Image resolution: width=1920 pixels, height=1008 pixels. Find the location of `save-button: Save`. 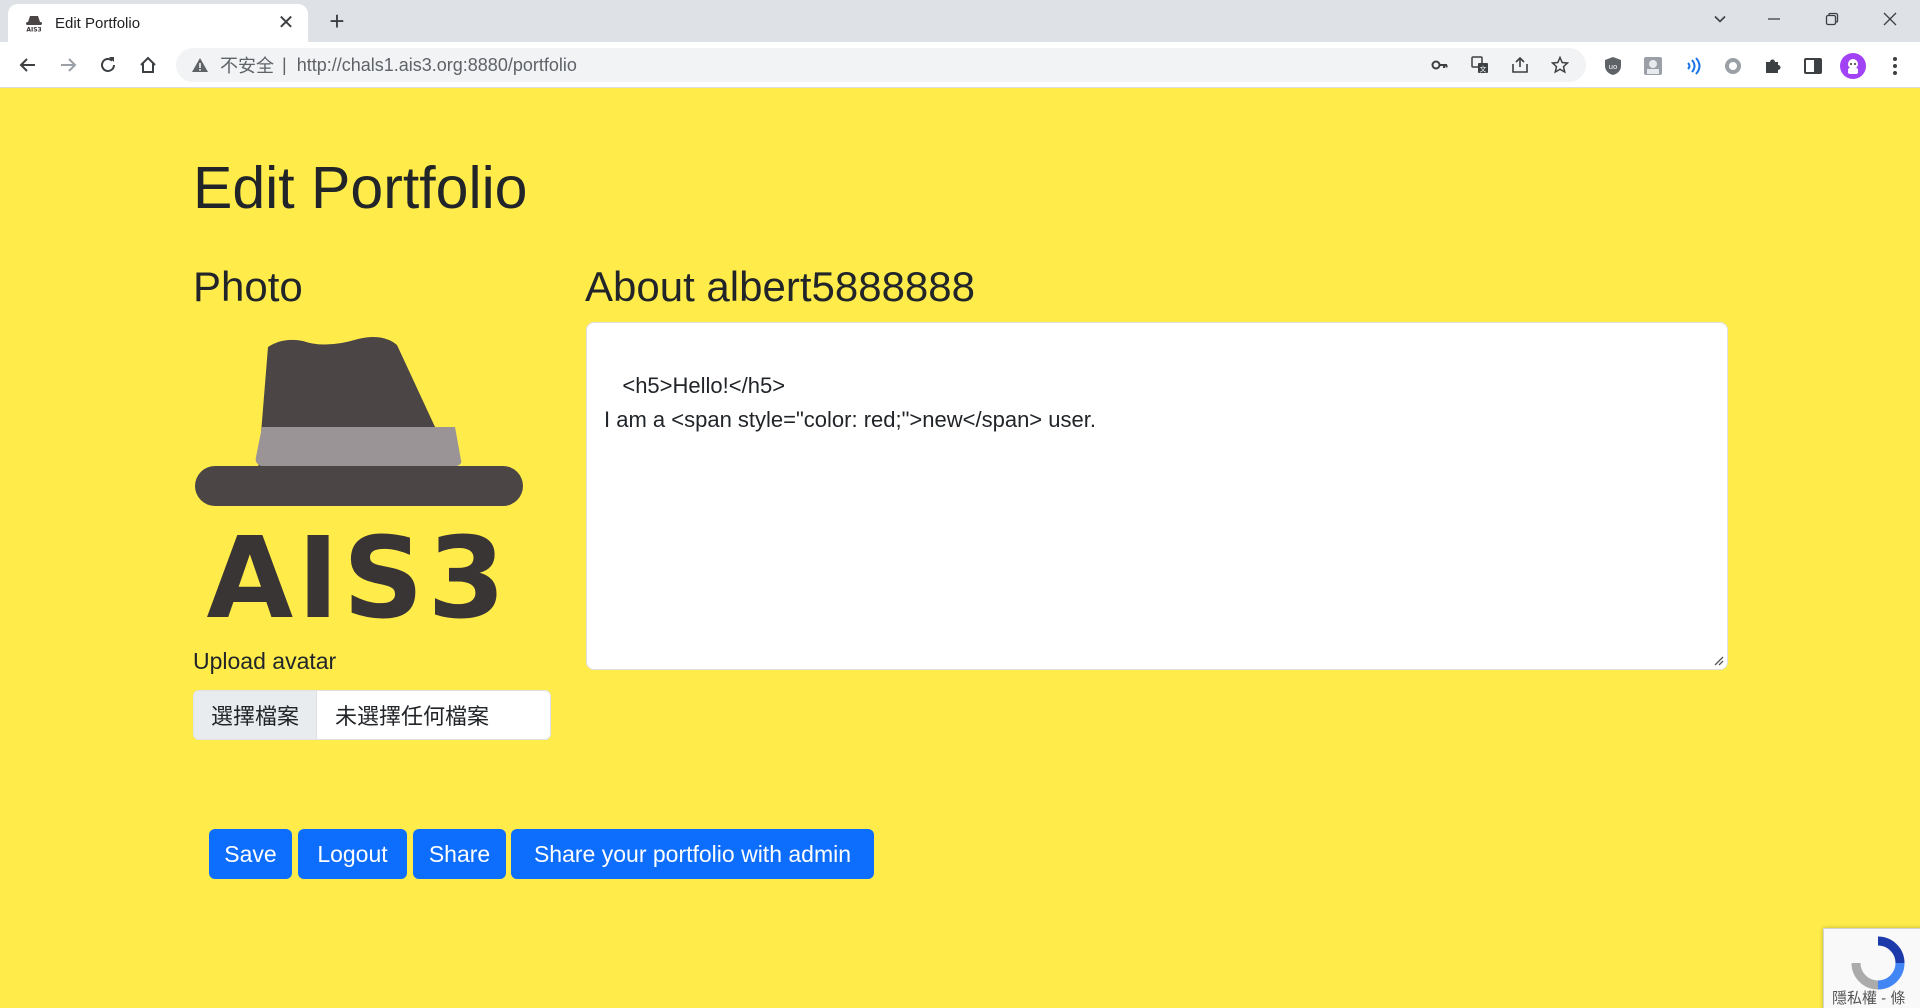

save-button: Save is located at coordinates (250, 854).